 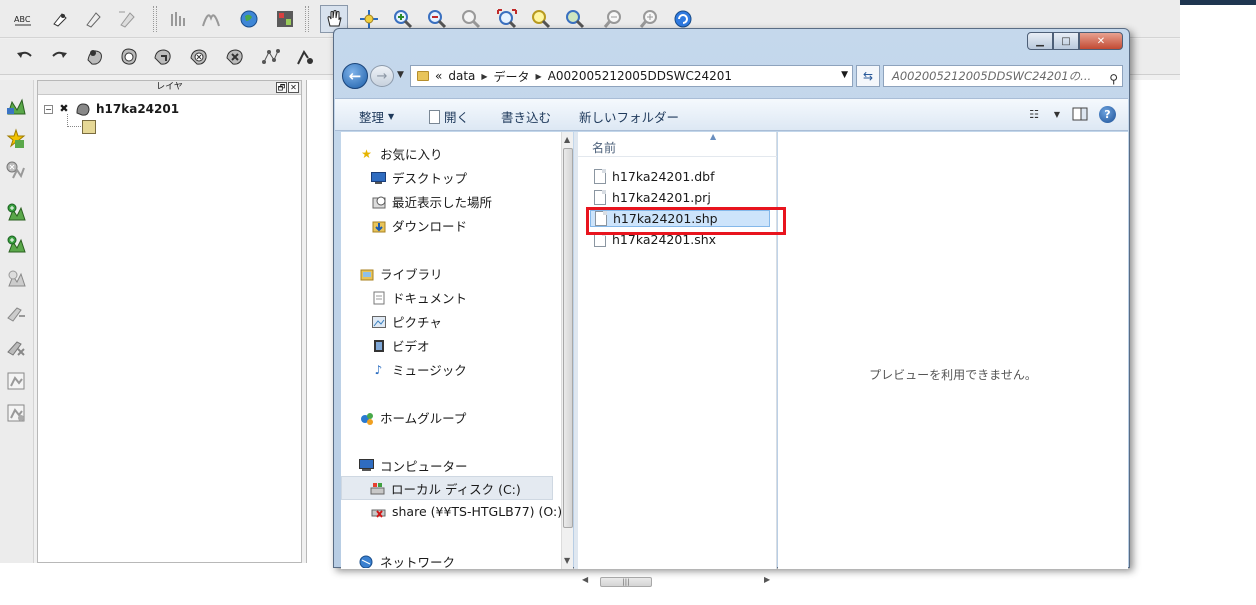 I want to click on add-part-icon, so click(x=163, y=57).